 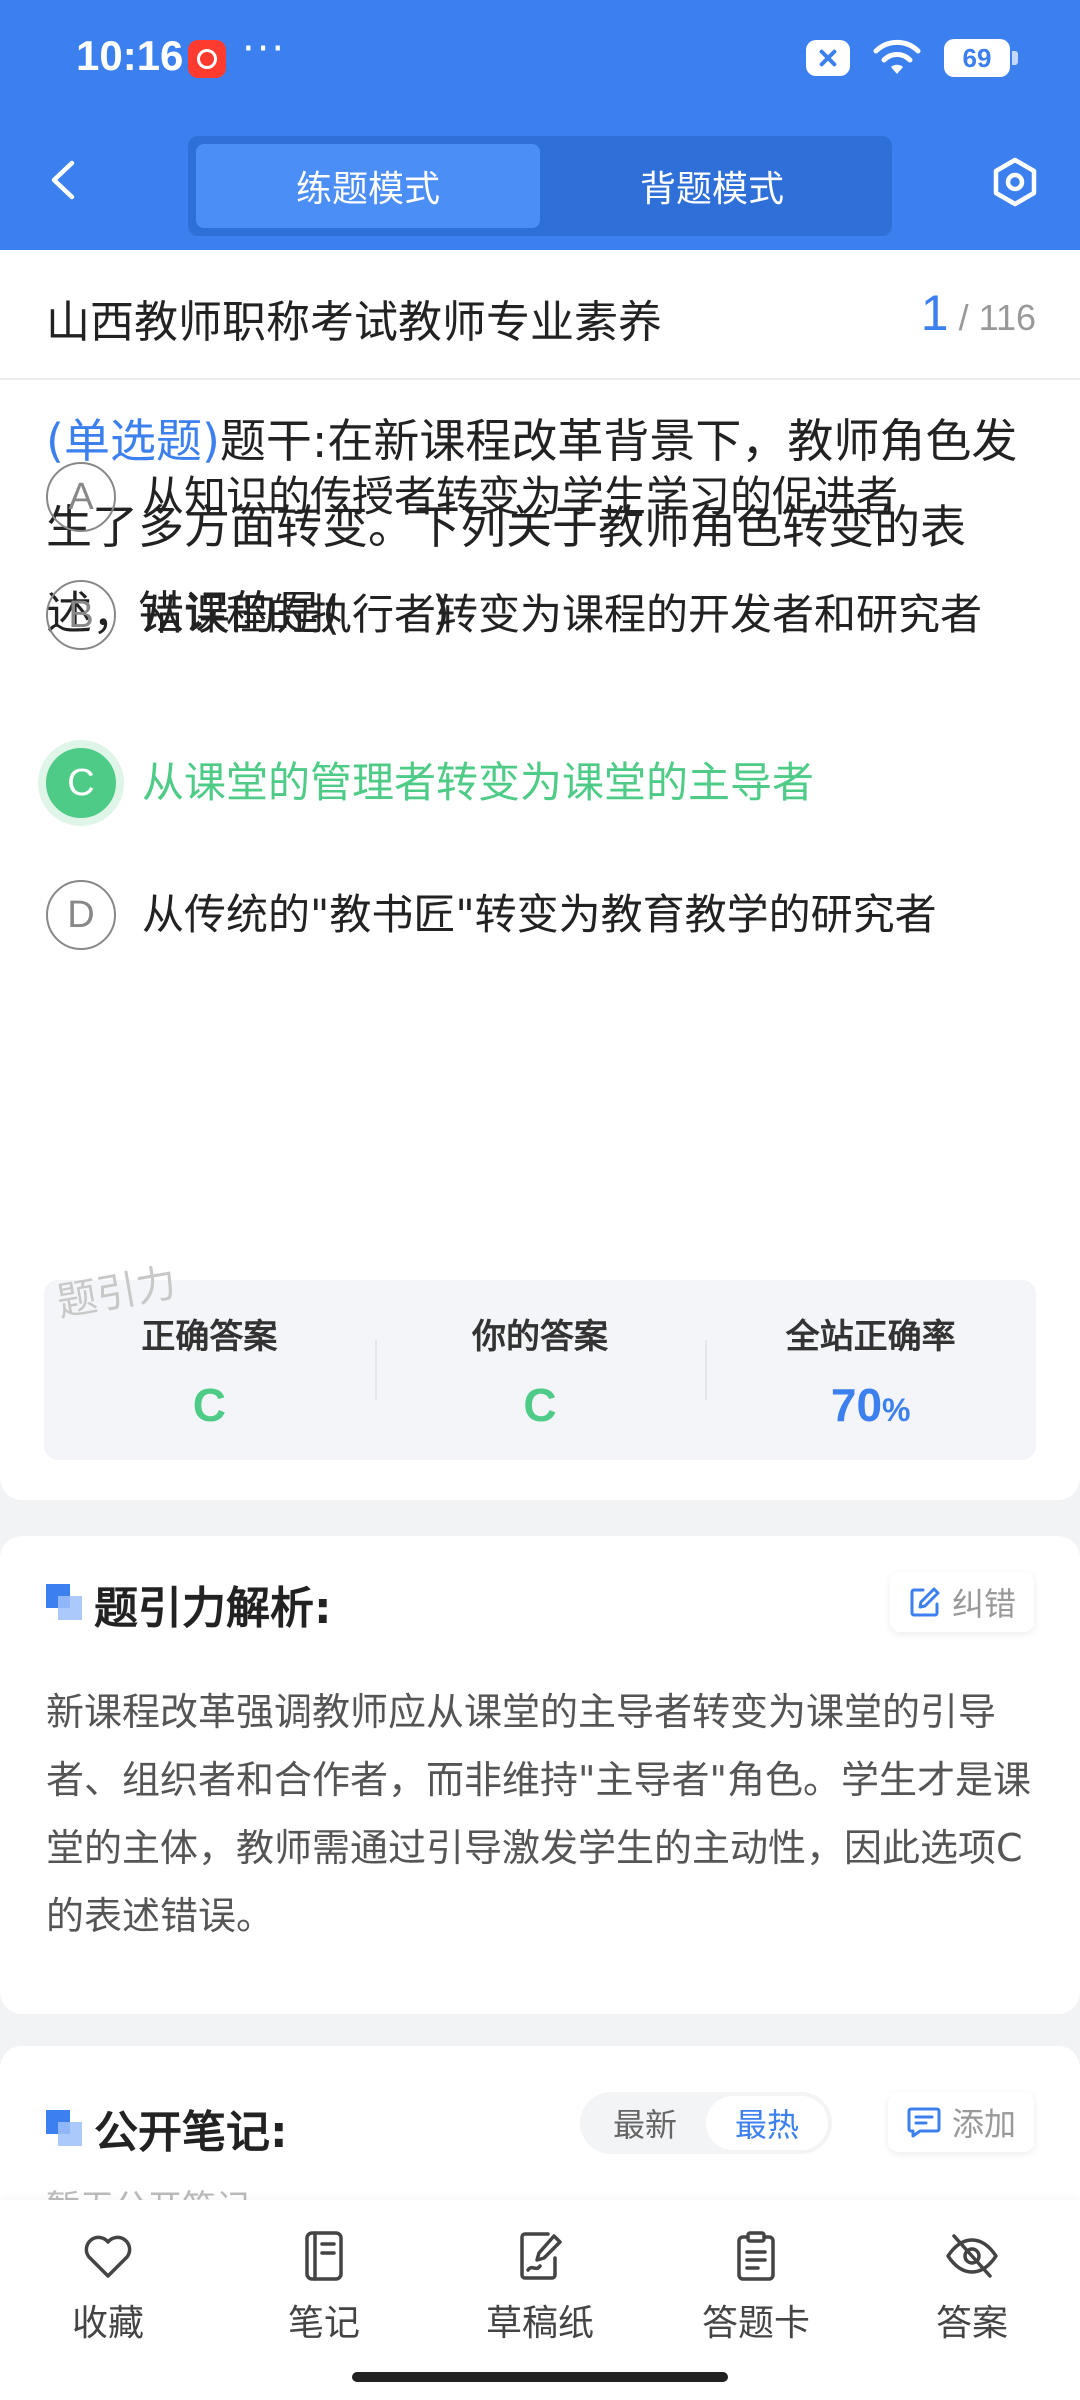 I want to click on stat-value: 70%, so click(x=871, y=1405).